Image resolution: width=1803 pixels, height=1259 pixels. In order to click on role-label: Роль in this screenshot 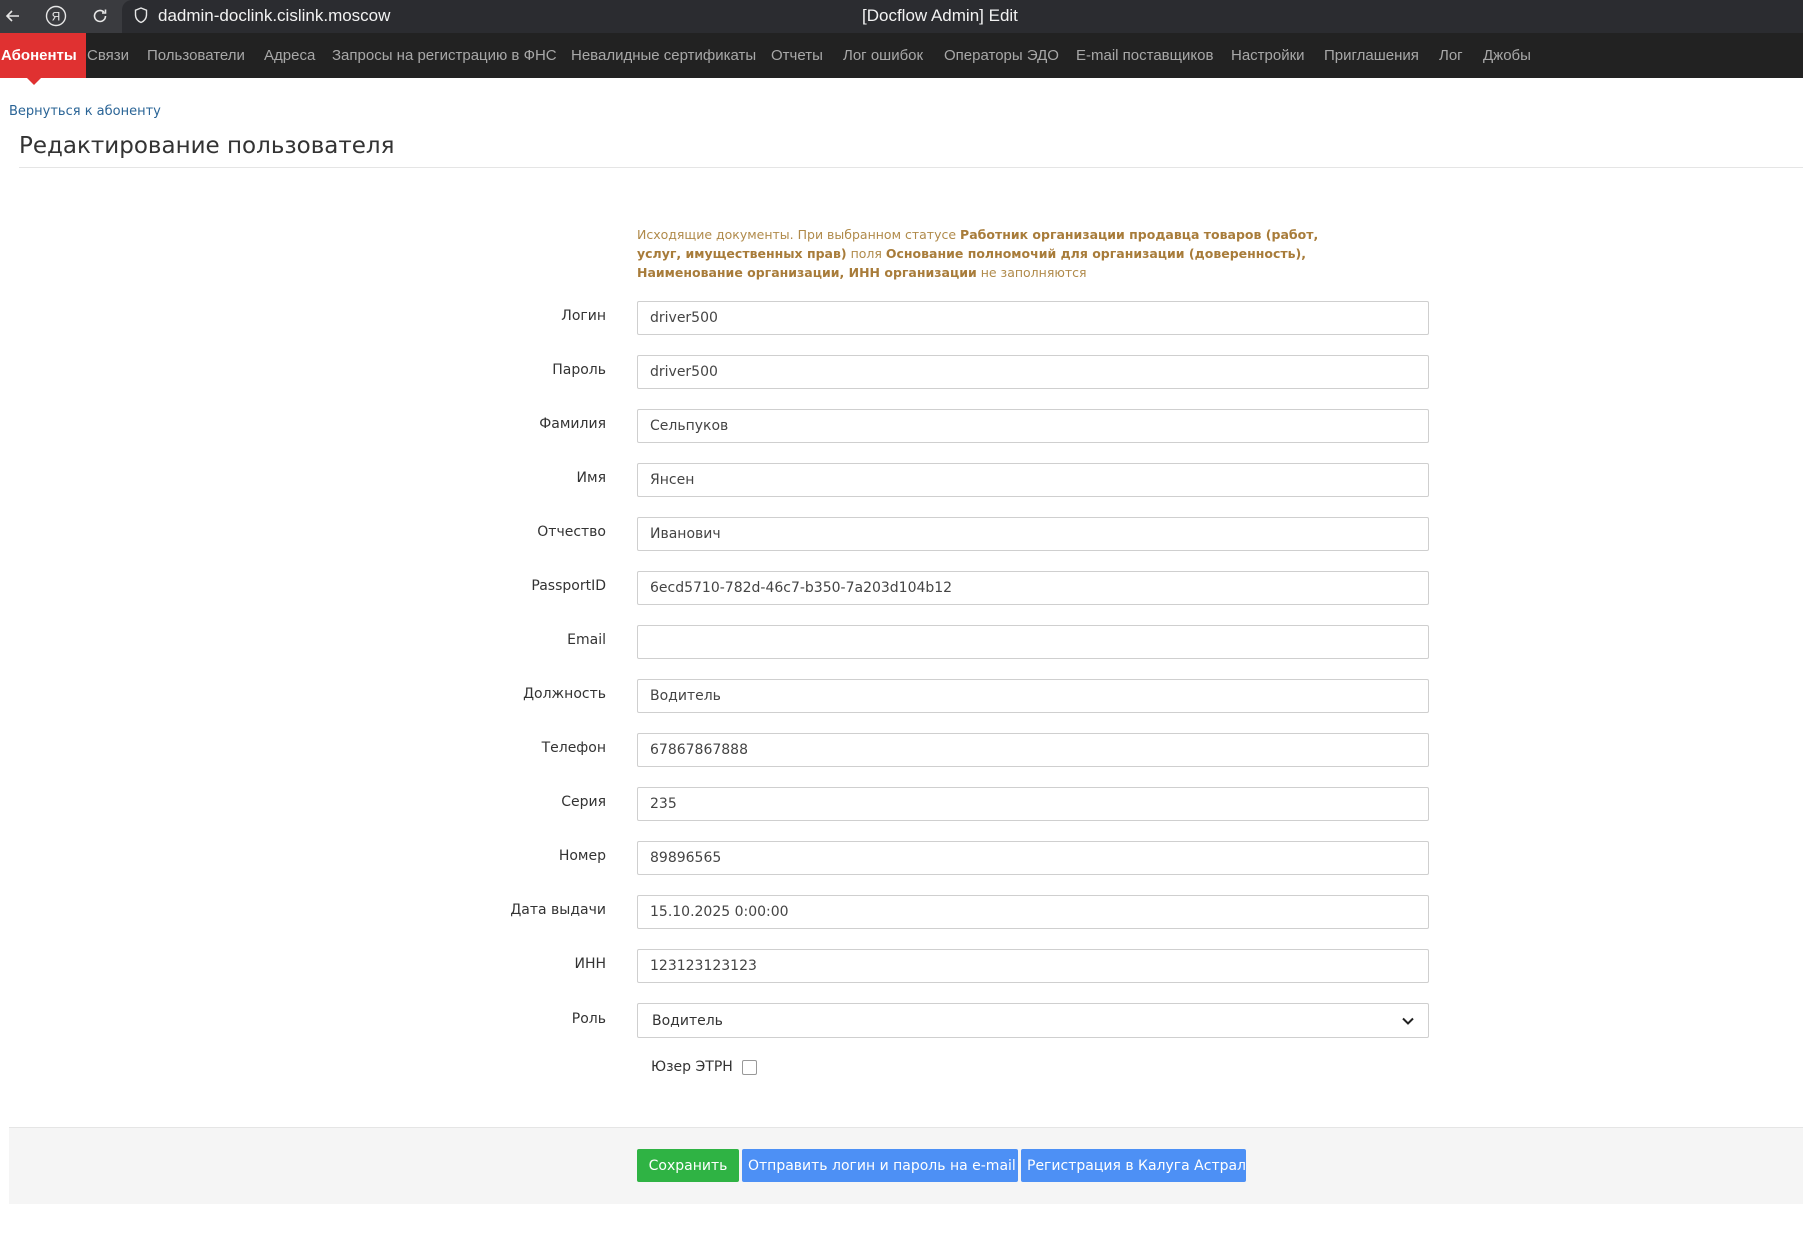, I will do `click(588, 1019)`.